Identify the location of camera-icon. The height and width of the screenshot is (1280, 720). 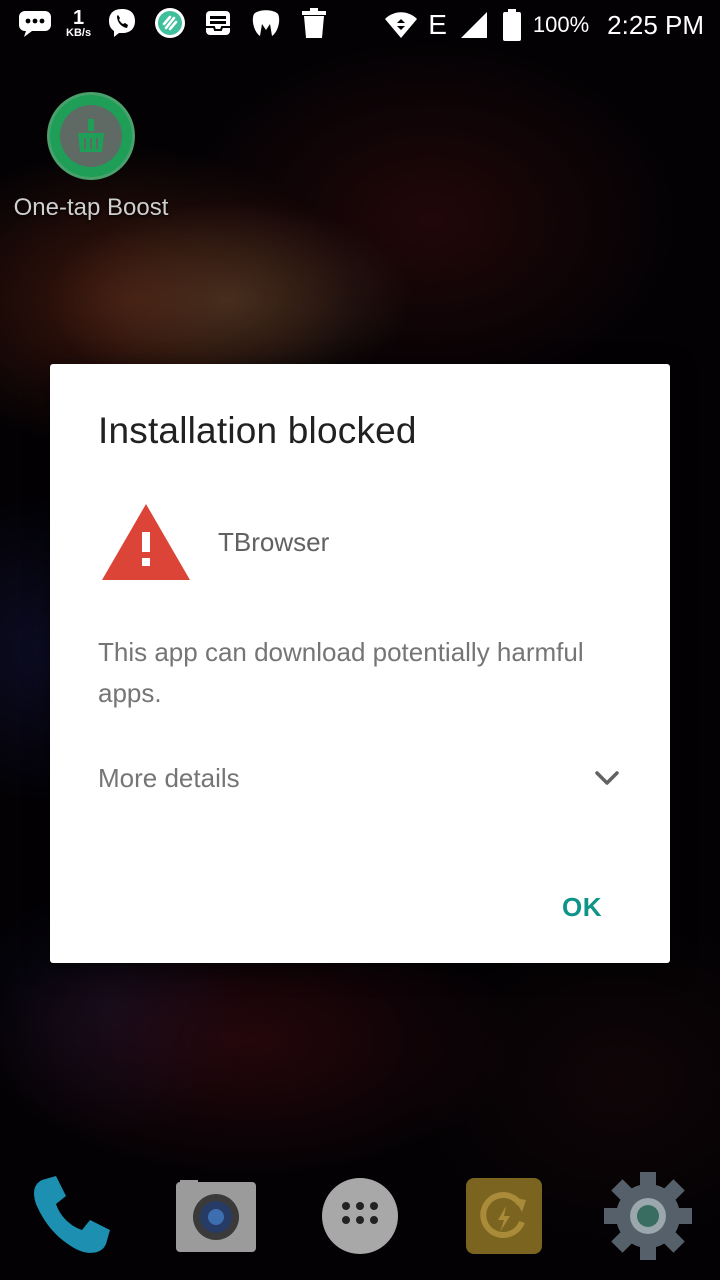
(216, 1216).